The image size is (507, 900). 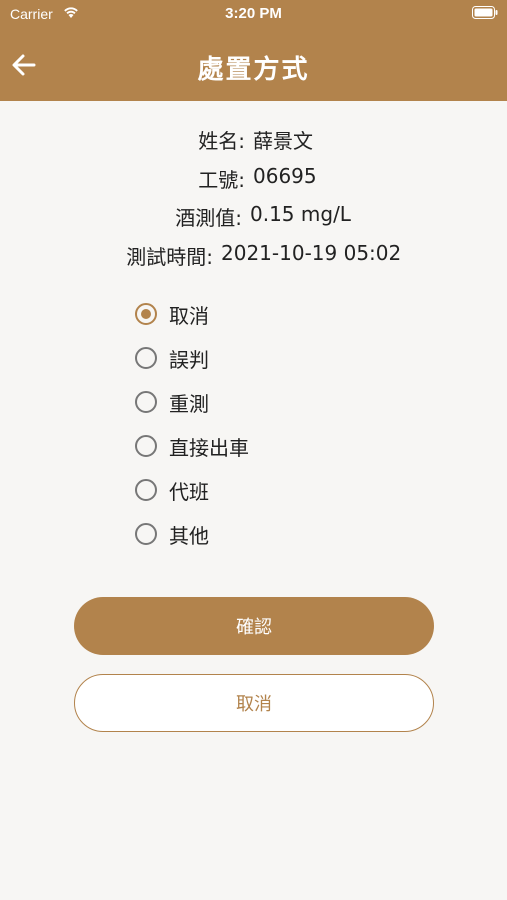 I want to click on alcohol-value: 0.15 mg/L, so click(x=300, y=214).